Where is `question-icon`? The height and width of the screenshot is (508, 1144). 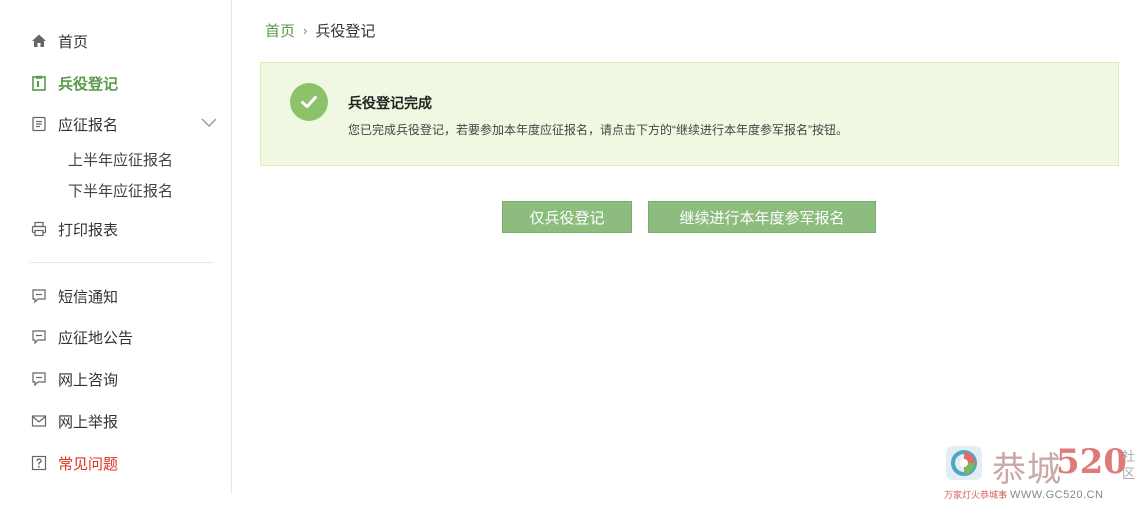 question-icon is located at coordinates (39, 463).